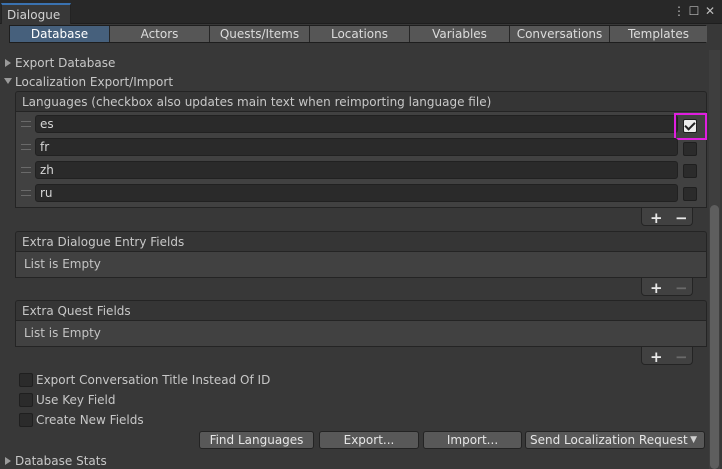 This screenshot has width=722, height=469. I want to click on tab-conversations: Conversations, so click(560, 34).